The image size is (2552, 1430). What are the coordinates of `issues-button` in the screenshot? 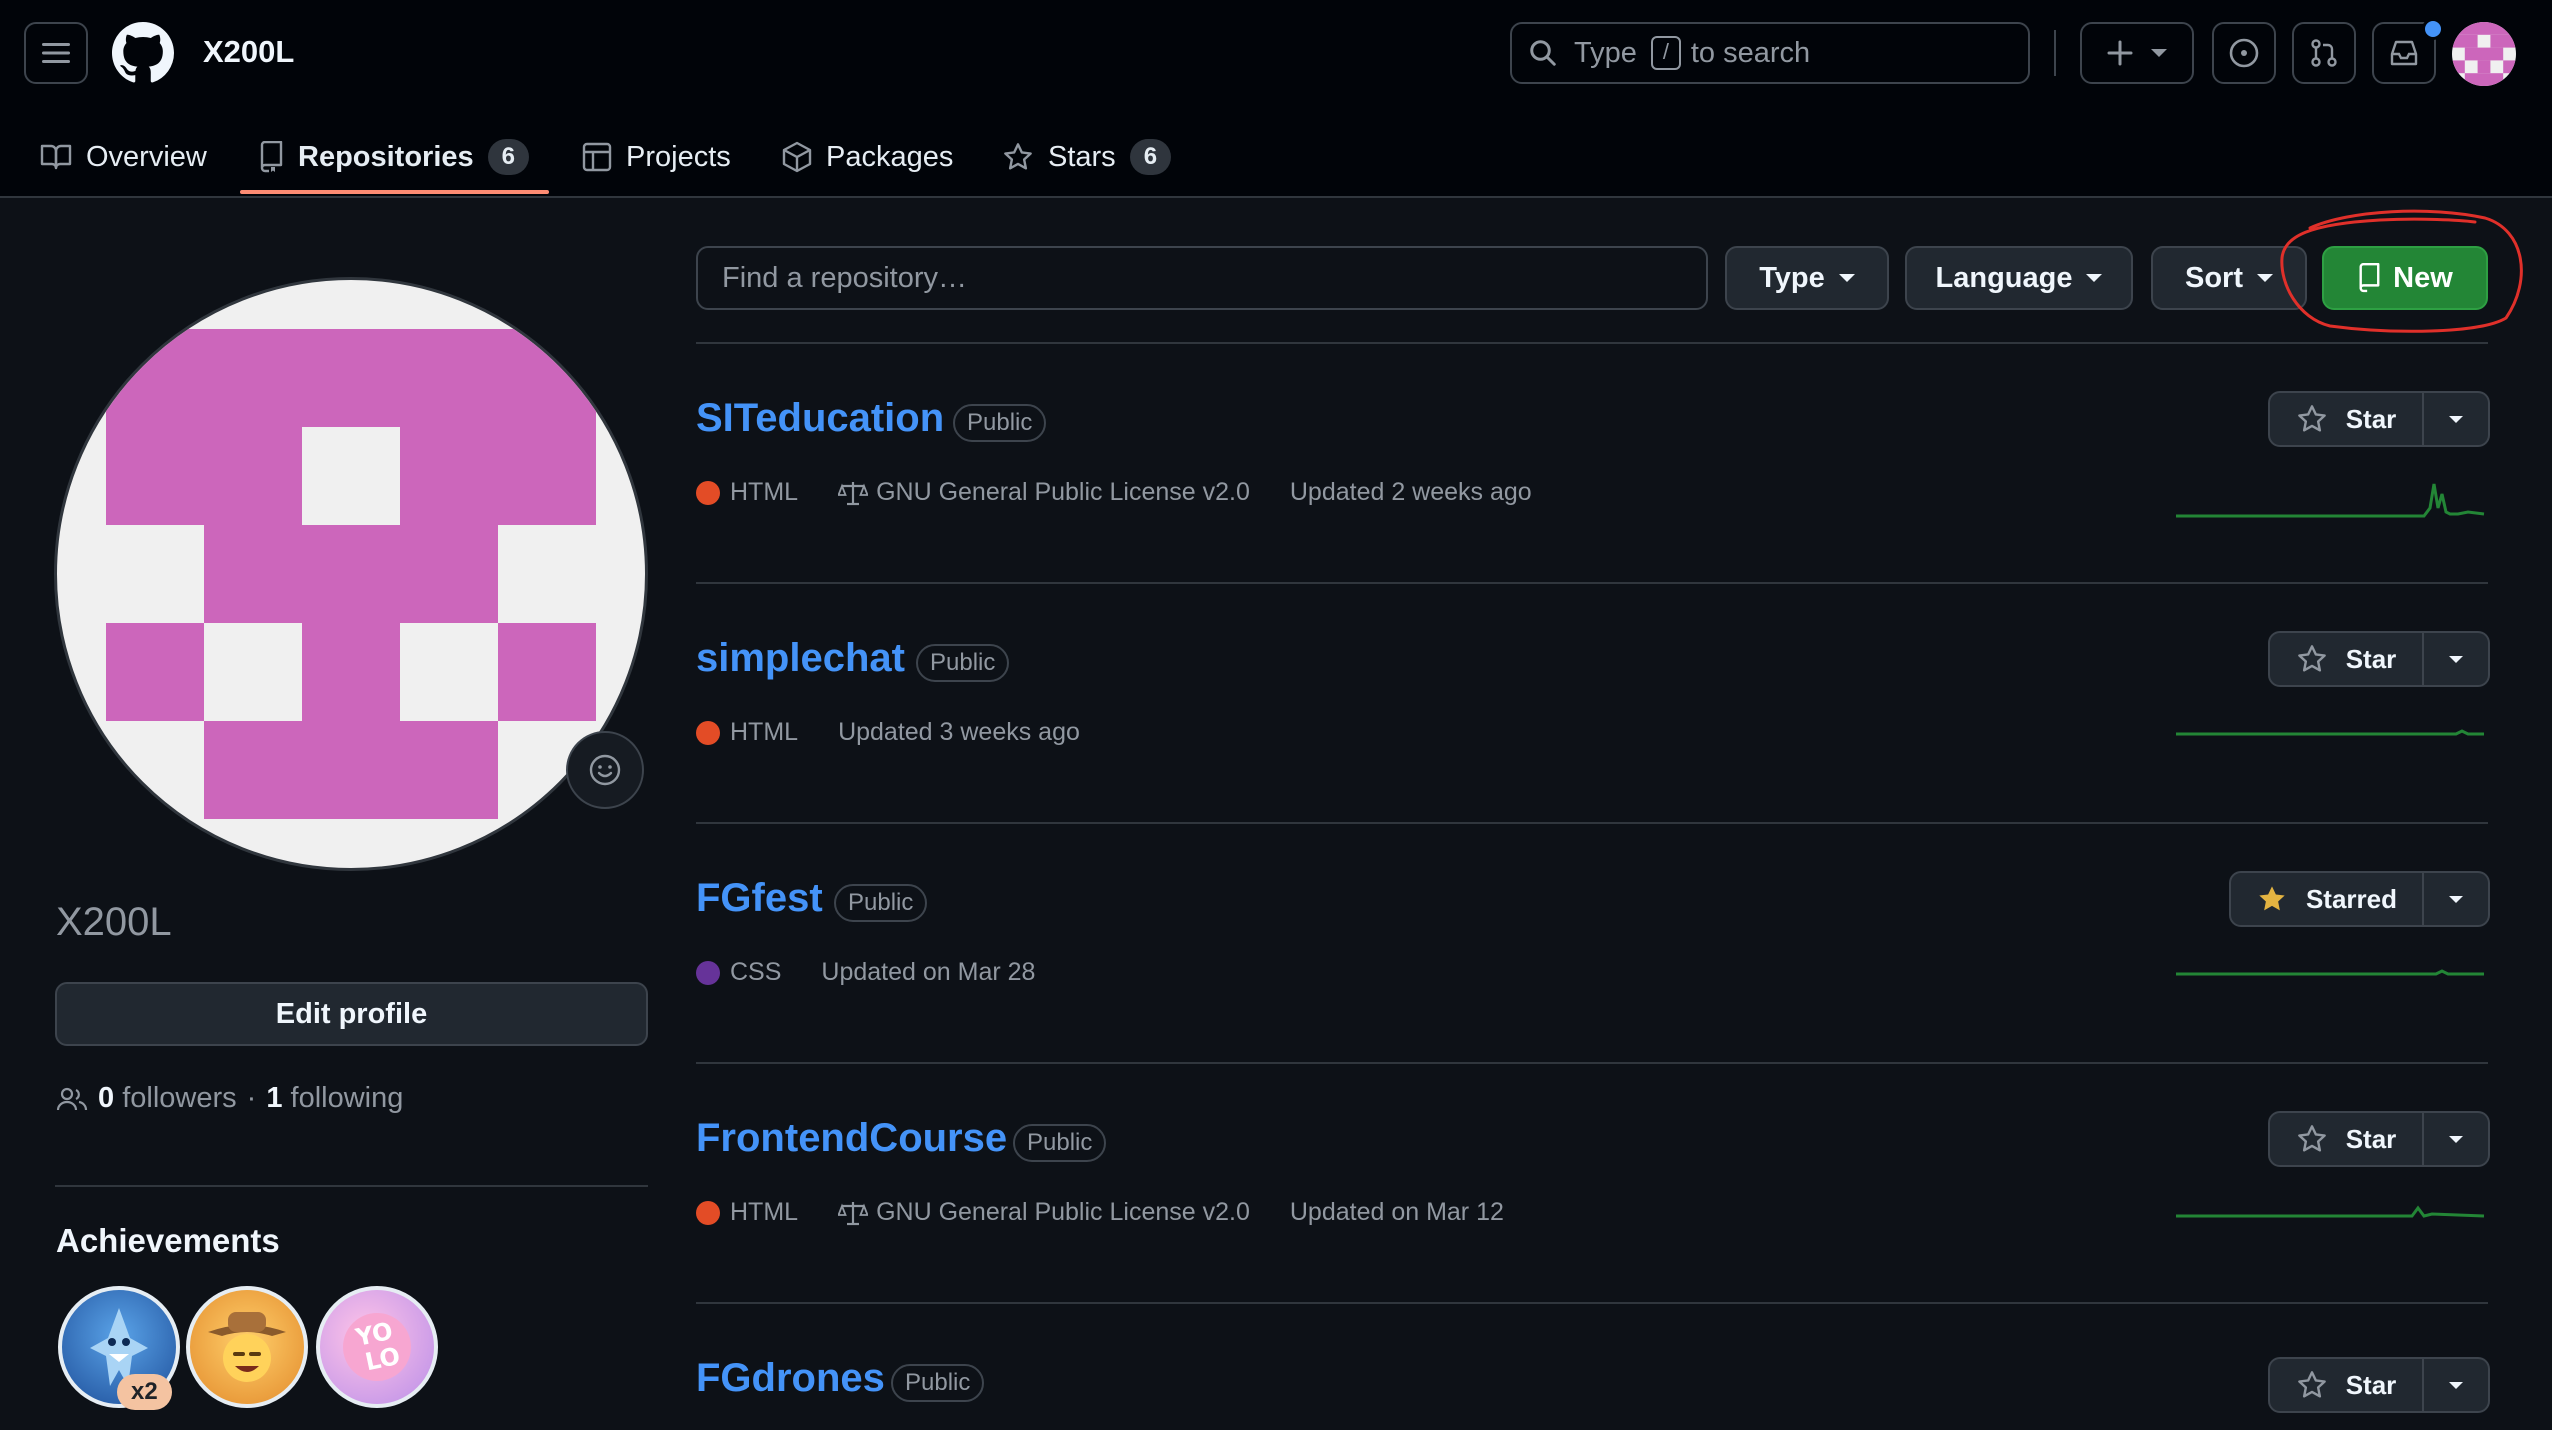 It's located at (2244, 53).